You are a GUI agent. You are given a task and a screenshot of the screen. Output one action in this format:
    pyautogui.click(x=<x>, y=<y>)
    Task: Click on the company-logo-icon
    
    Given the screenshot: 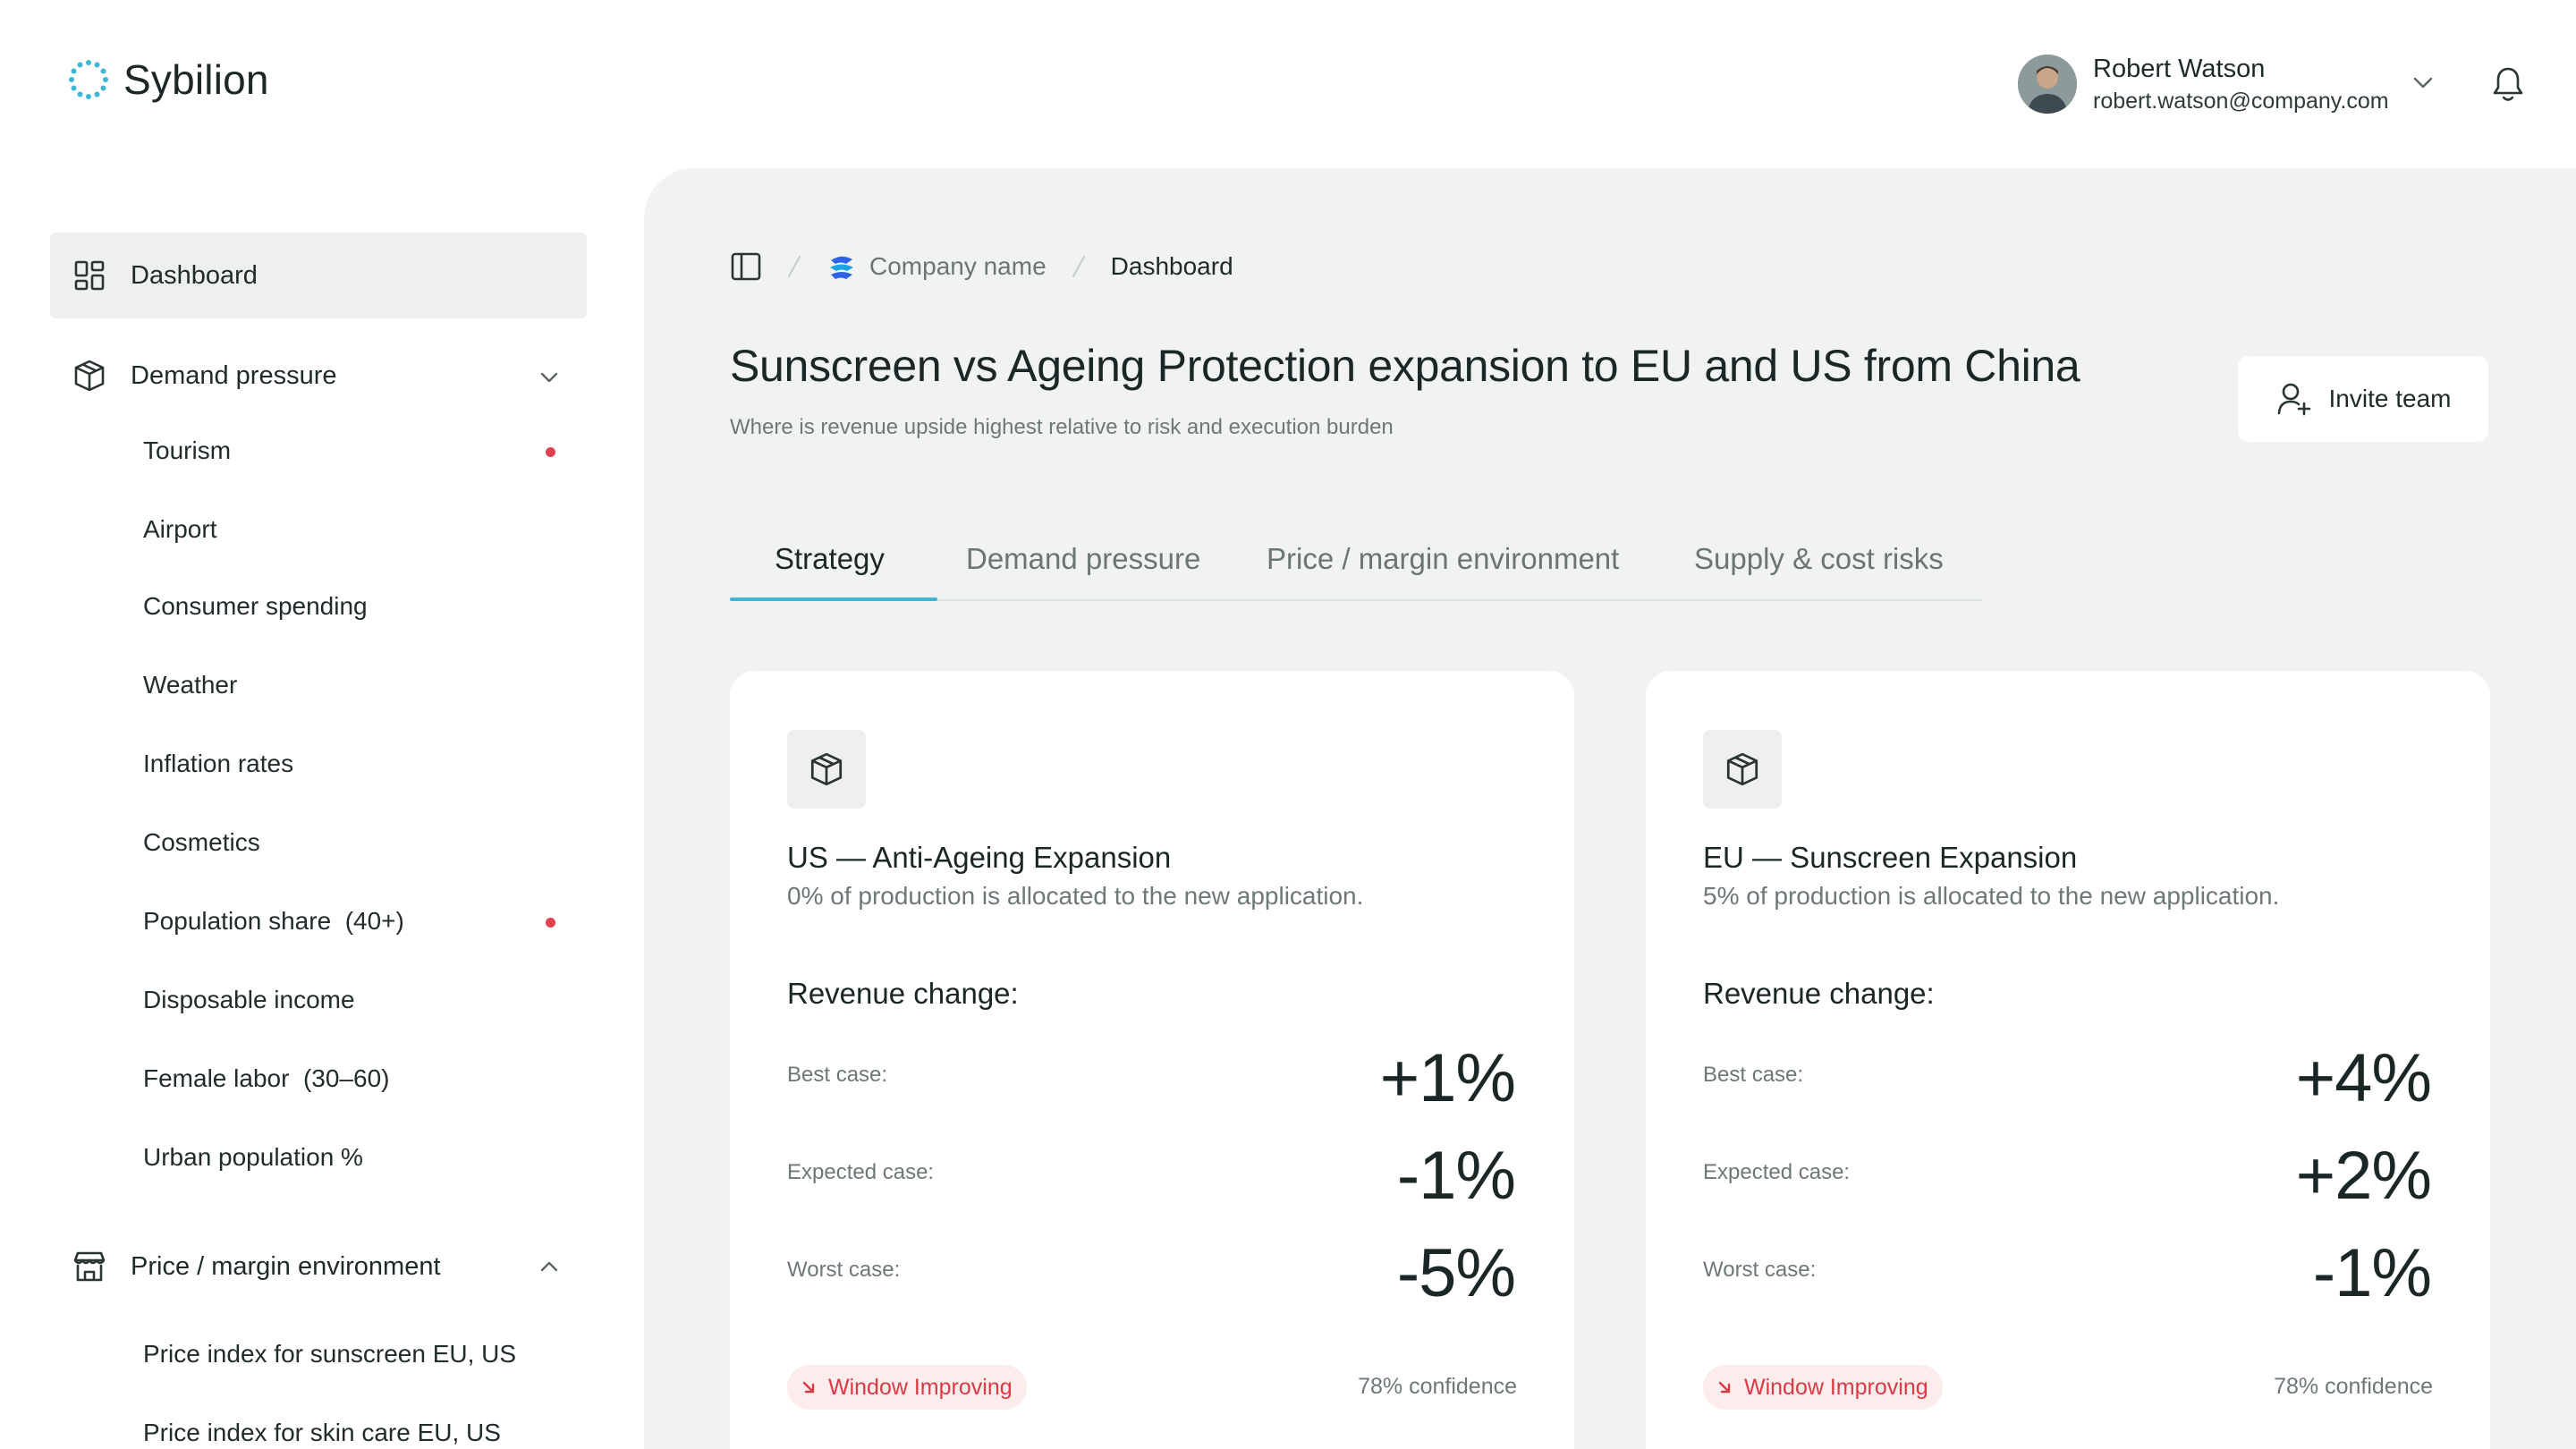 What is the action you would take?
    pyautogui.click(x=841, y=267)
    